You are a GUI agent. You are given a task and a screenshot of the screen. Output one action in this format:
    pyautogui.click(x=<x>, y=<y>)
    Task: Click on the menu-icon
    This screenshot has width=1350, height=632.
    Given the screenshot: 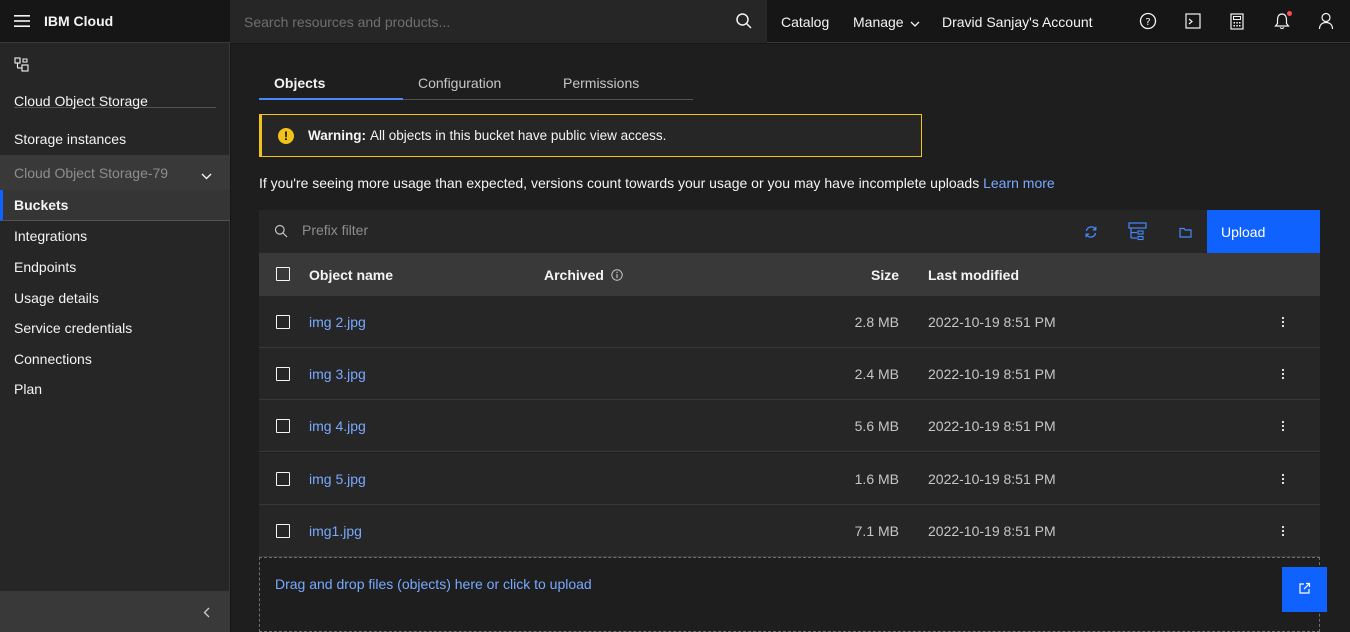 What is the action you would take?
    pyautogui.click(x=21, y=21)
    